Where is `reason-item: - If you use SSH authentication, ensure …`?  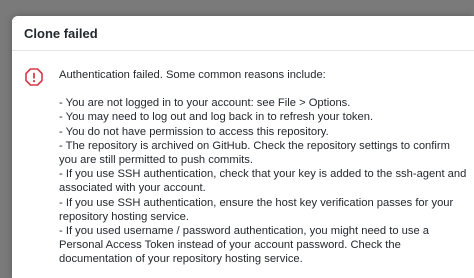
reason-item: - If you use SSH authentication, ensure … is located at coordinates (256, 209).